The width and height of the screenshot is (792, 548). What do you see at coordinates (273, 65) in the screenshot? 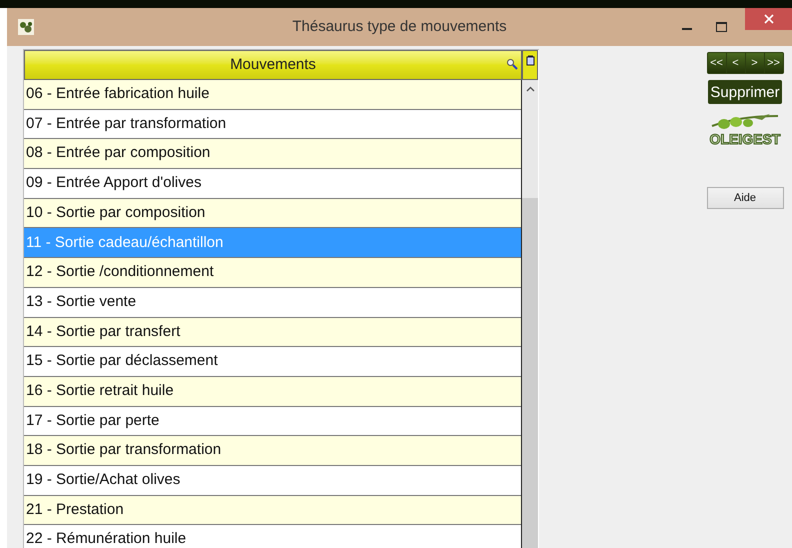
I see `column-header: Mouvements` at bounding box center [273, 65].